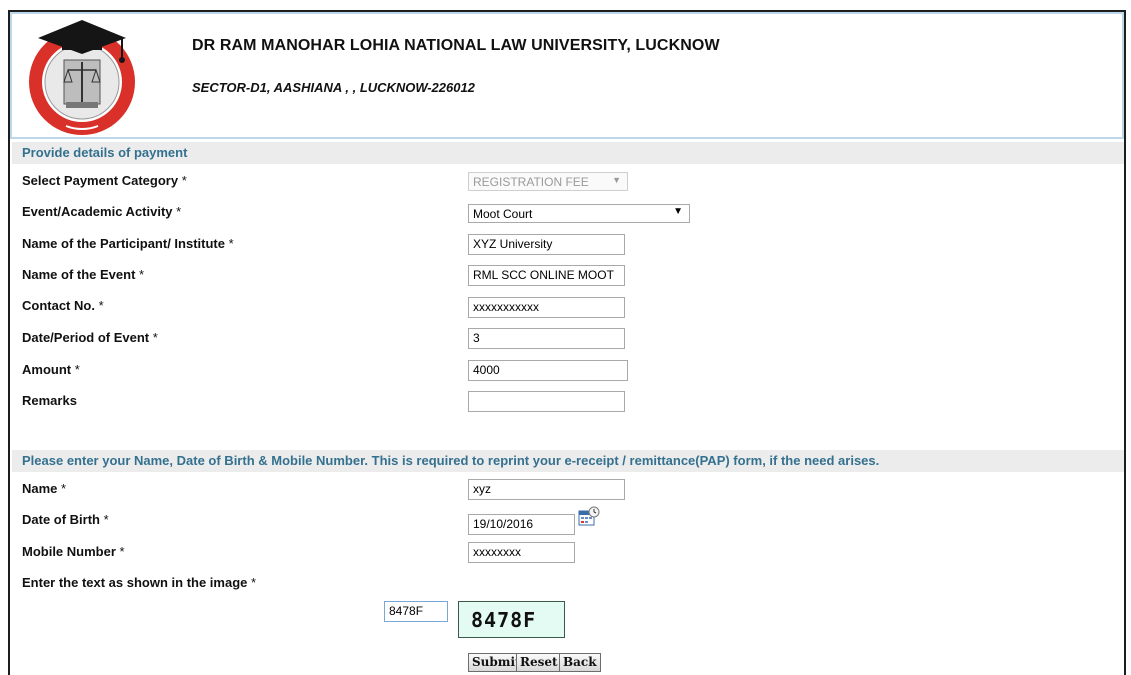 The width and height of the screenshot is (1131, 675). What do you see at coordinates (521, 552) in the screenshot?
I see `mobile-input: xxxxxxxx` at bounding box center [521, 552].